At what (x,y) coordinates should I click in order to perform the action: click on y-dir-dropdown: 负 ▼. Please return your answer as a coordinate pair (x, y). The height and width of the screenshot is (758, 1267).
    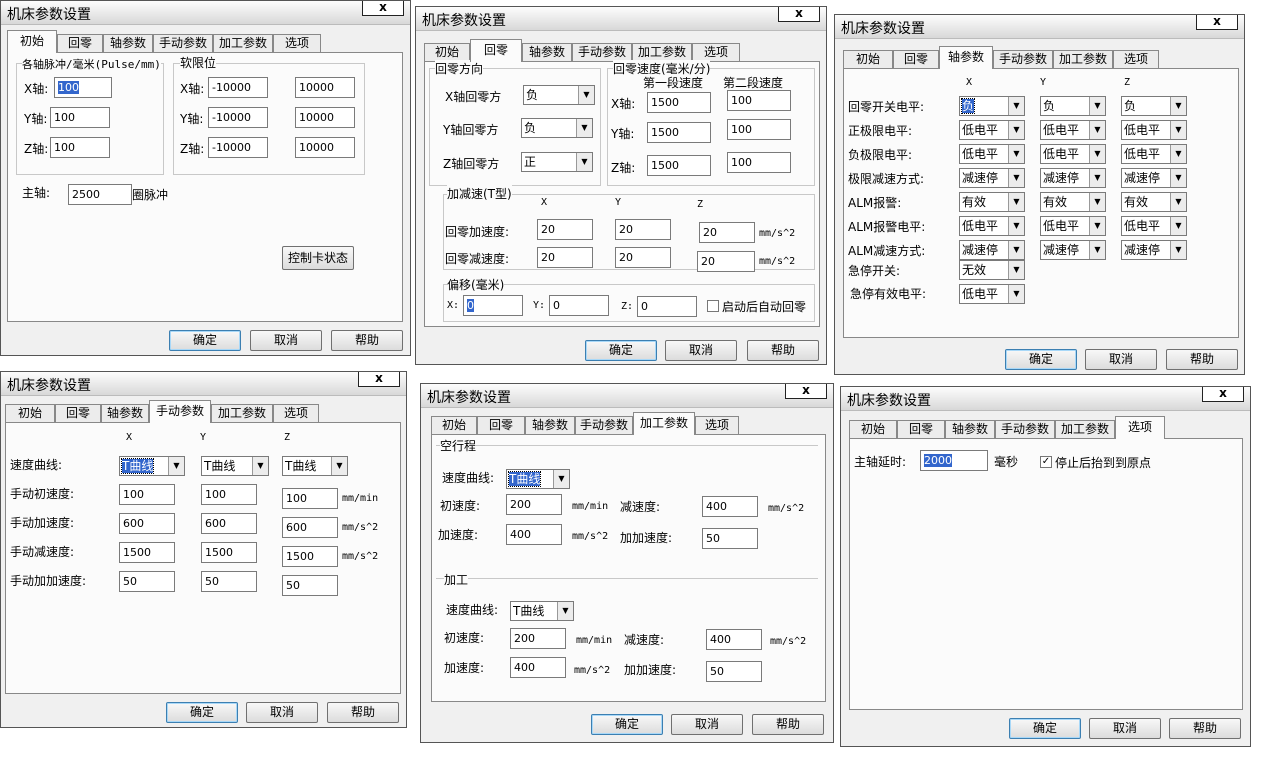
    Looking at the image, I should click on (557, 128).